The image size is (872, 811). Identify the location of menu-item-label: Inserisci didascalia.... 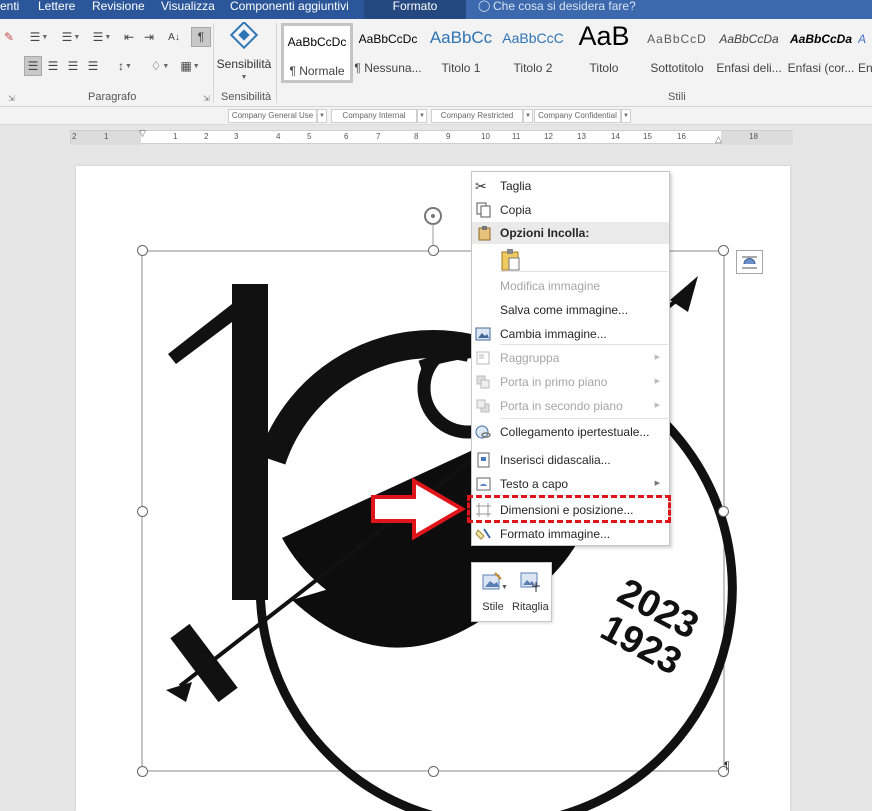
(555, 460).